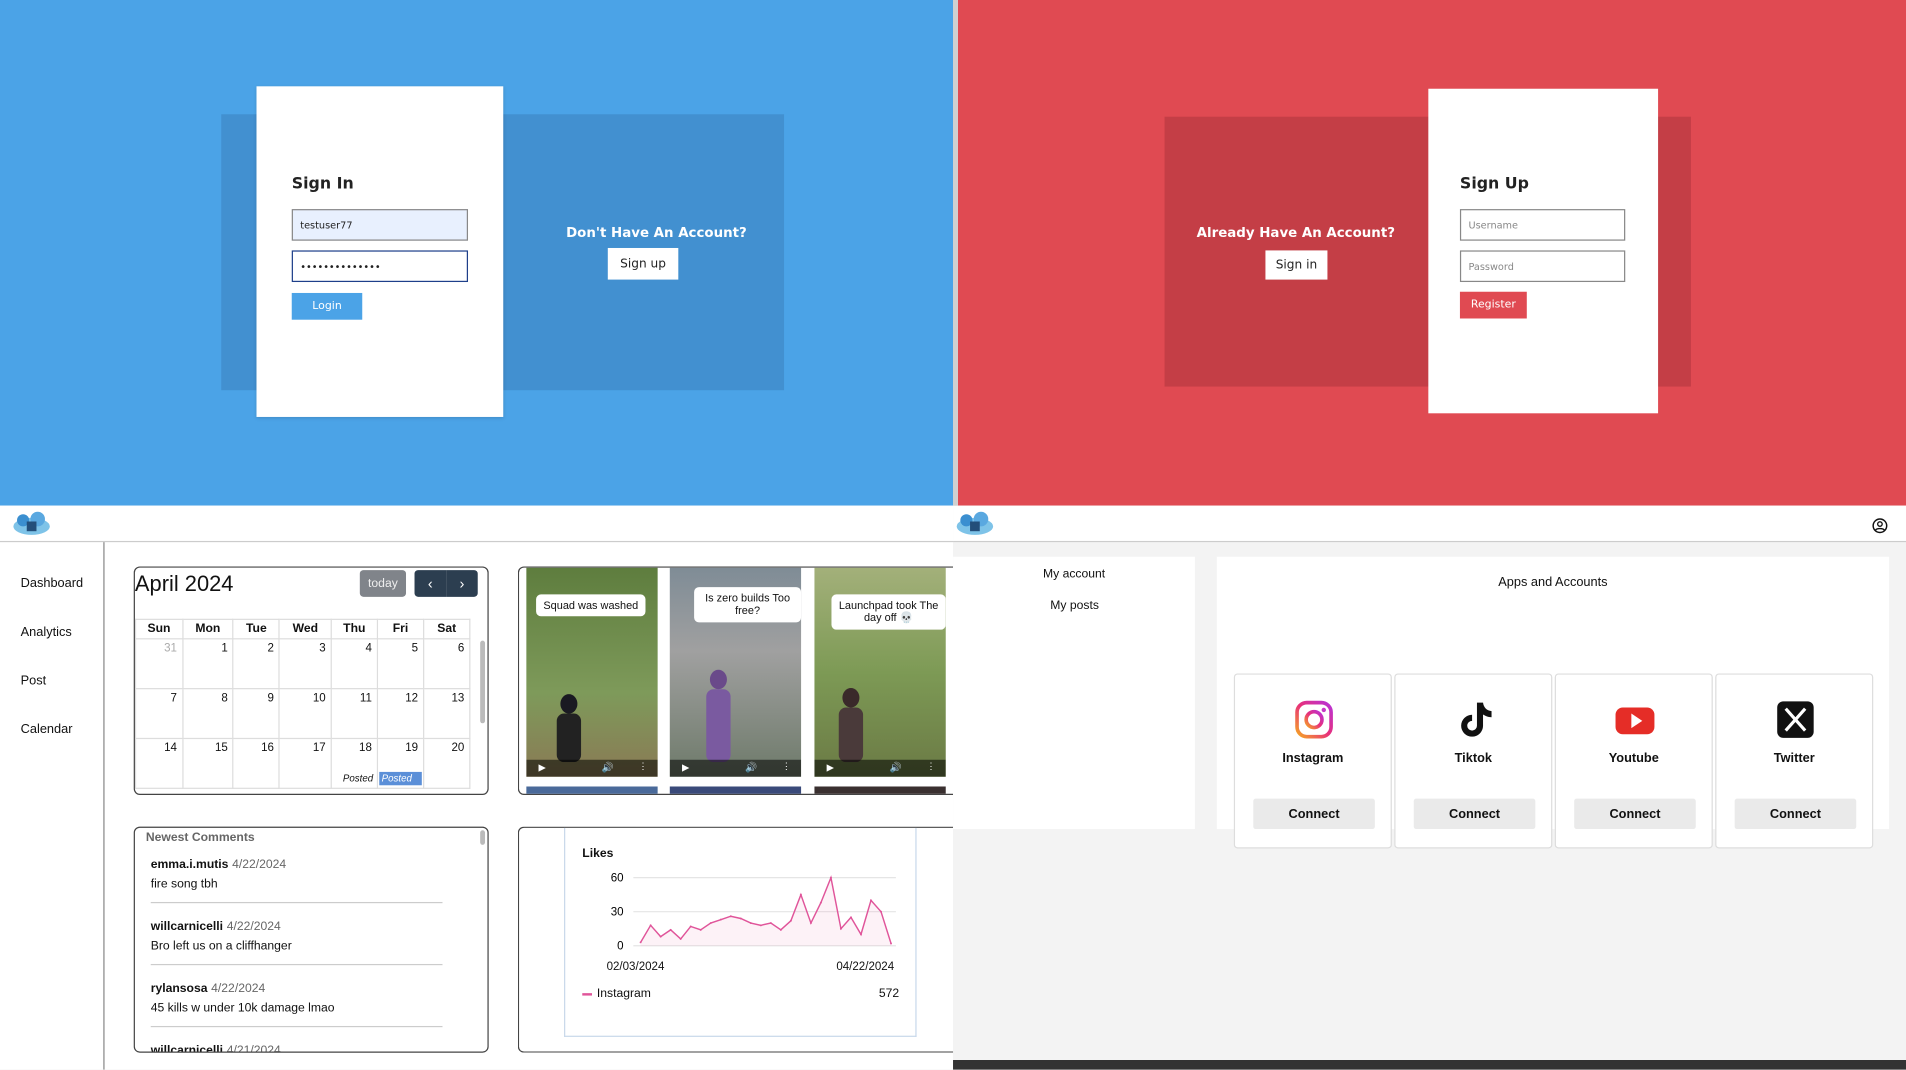  Describe the element at coordinates (354, 714) in the screenshot. I see `calendar-day: 11` at that location.